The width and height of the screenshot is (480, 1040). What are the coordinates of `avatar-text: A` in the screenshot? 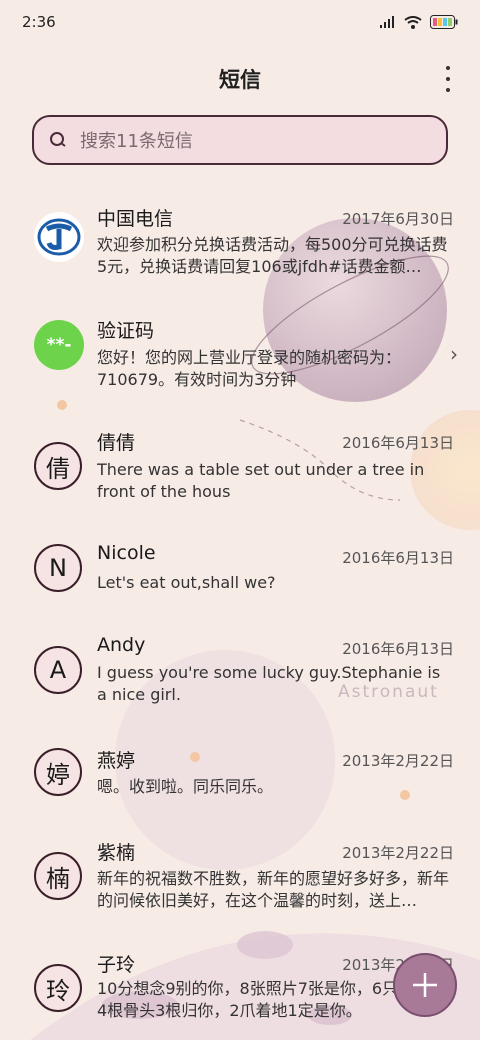 It's located at (58, 670).